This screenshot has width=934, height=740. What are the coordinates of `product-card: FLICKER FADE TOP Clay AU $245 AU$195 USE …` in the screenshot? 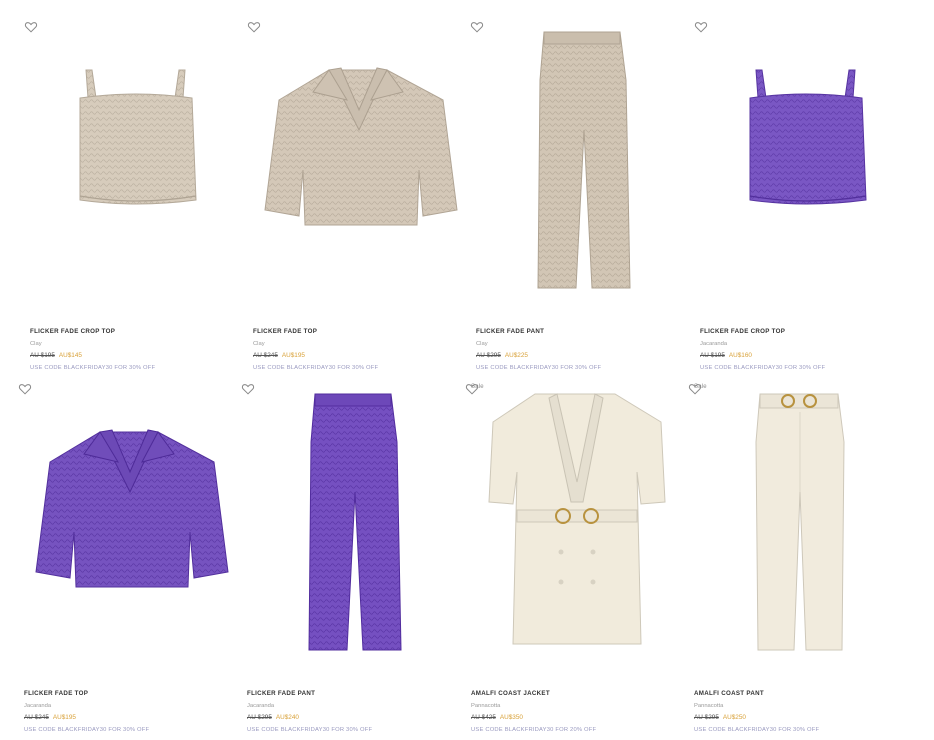 It's located at (358, 195).